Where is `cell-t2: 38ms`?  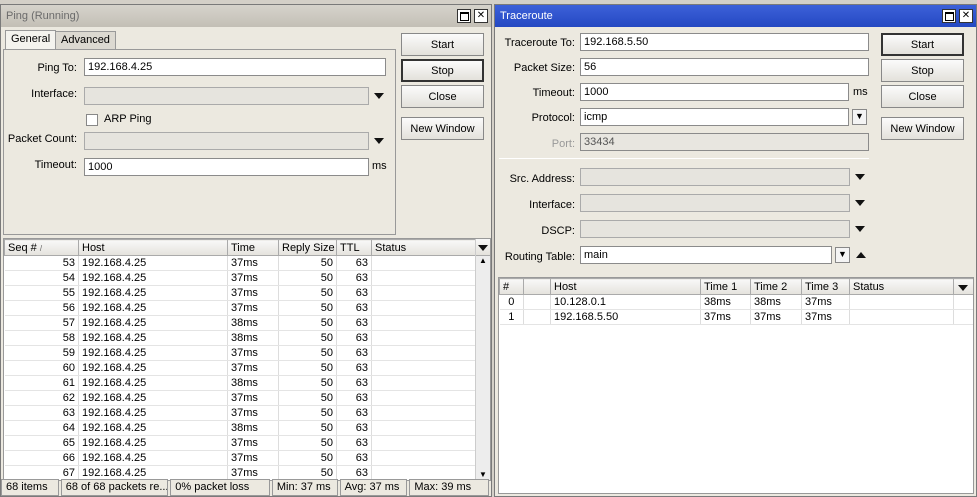 cell-t2: 38ms is located at coordinates (776, 302).